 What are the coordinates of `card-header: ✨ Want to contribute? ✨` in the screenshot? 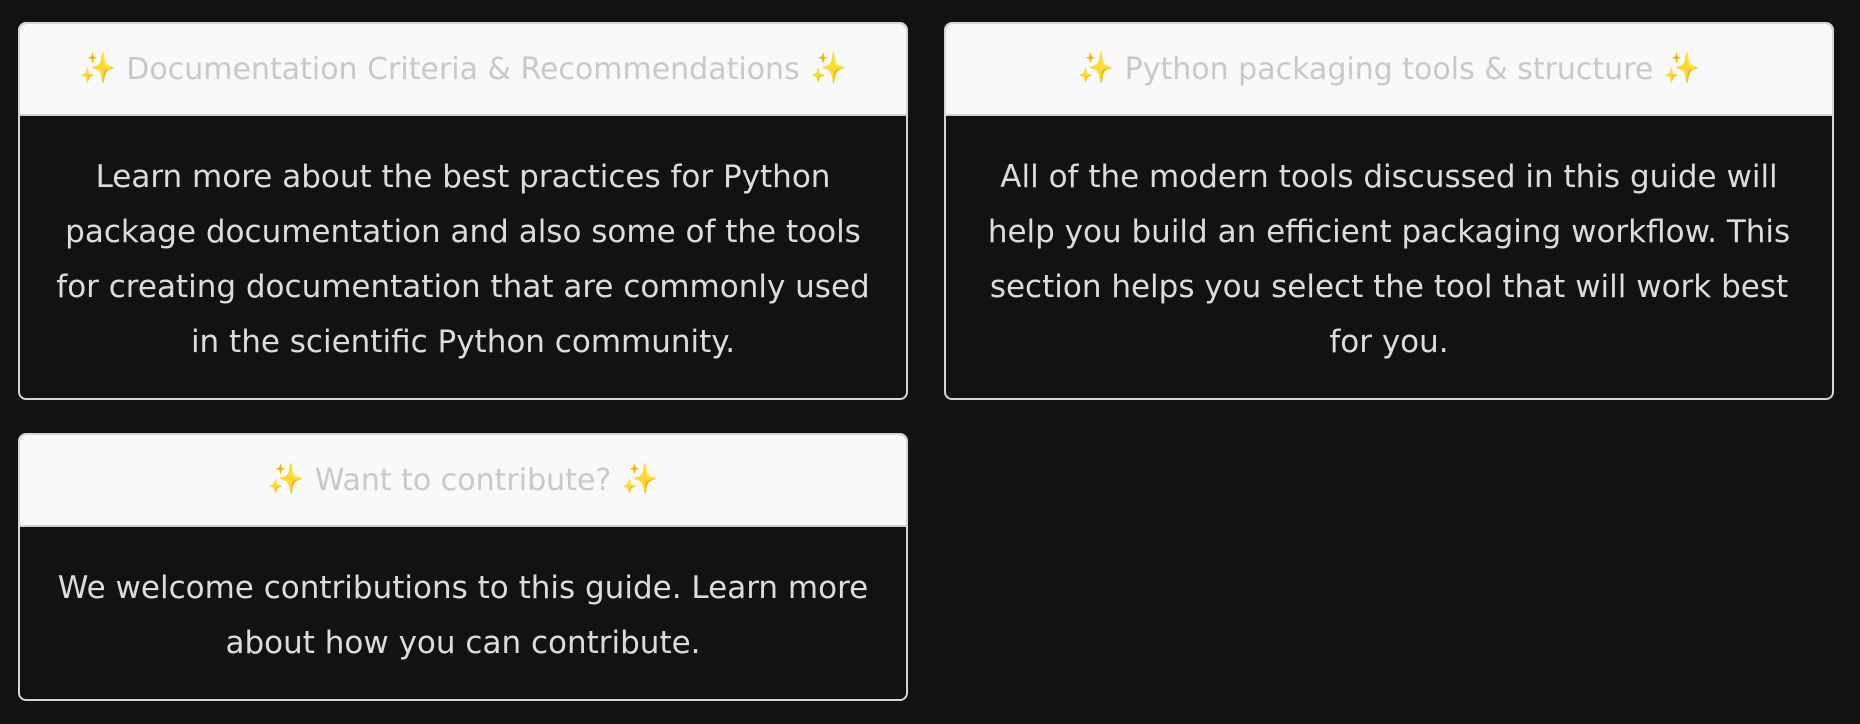 It's located at (463, 481).